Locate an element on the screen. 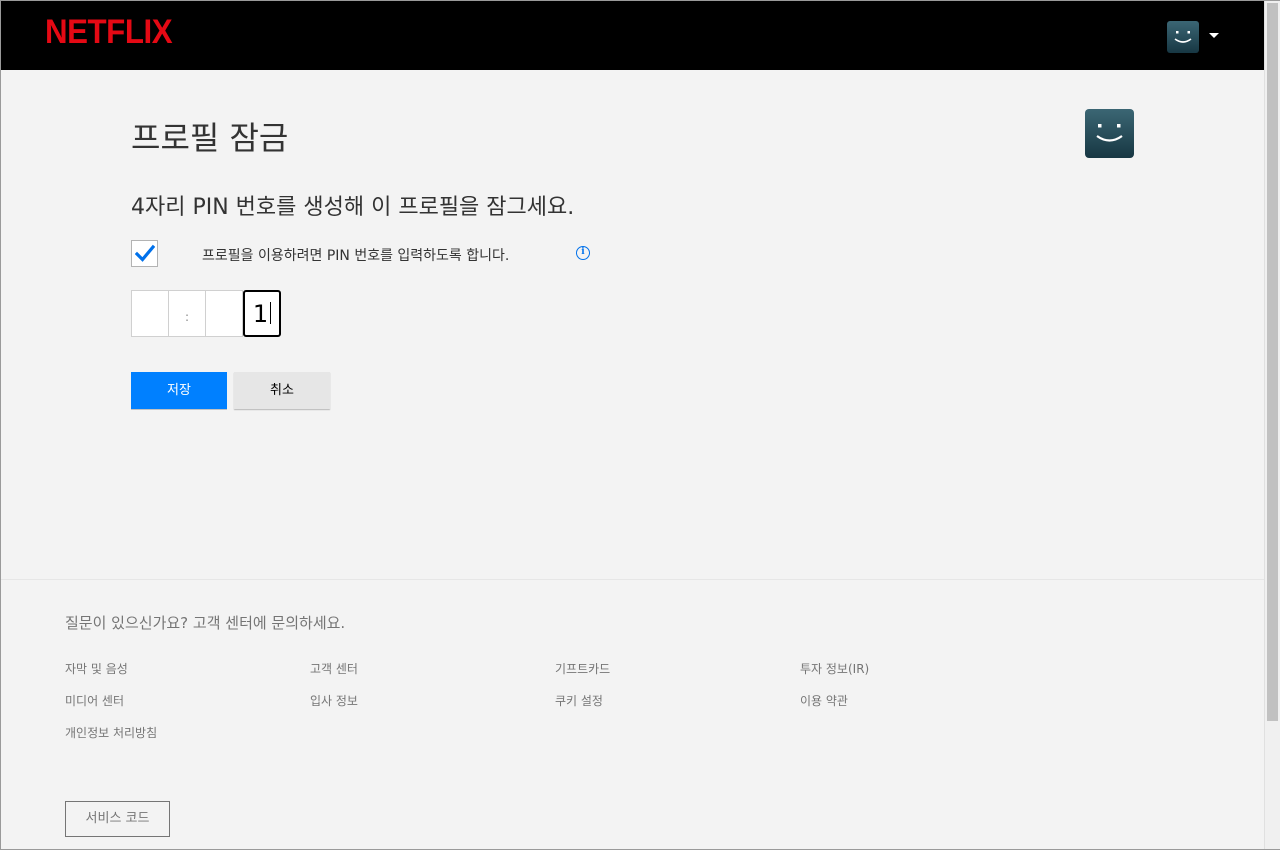  page-title: 프로필 잠금 is located at coordinates (210, 138).